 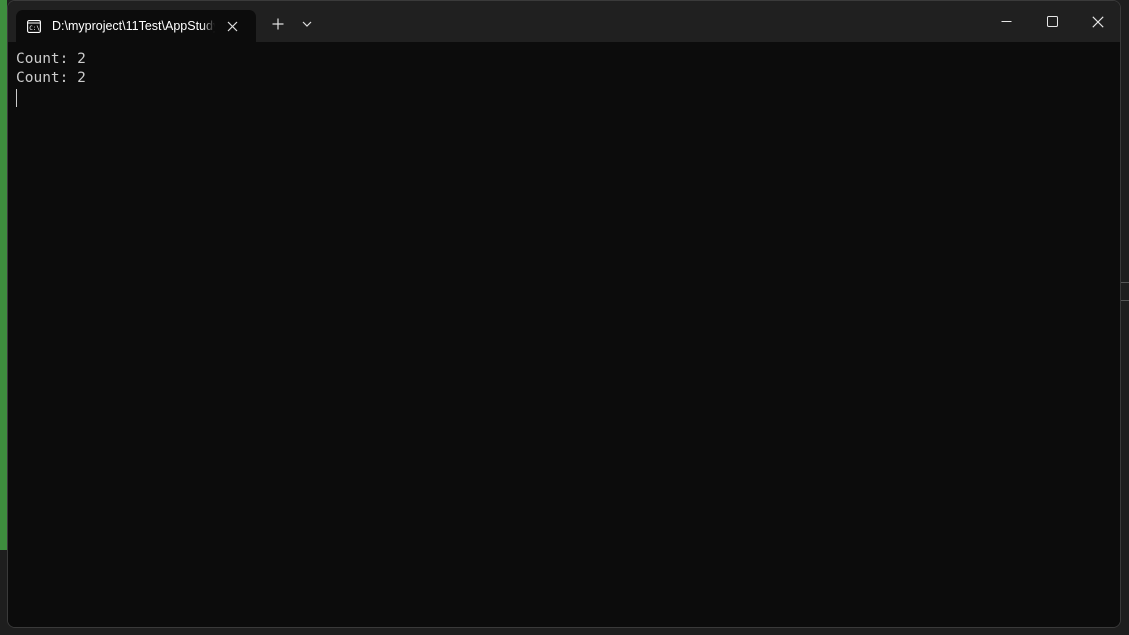 What do you see at coordinates (16, 98) in the screenshot?
I see `text-cursor` at bounding box center [16, 98].